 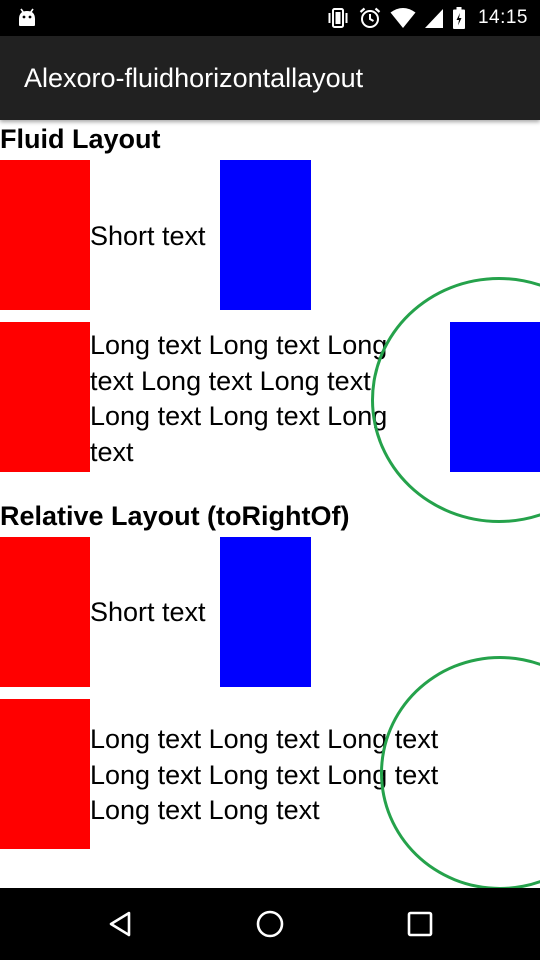 What do you see at coordinates (265, 235) in the screenshot?
I see `fluid-row1-blue-box` at bounding box center [265, 235].